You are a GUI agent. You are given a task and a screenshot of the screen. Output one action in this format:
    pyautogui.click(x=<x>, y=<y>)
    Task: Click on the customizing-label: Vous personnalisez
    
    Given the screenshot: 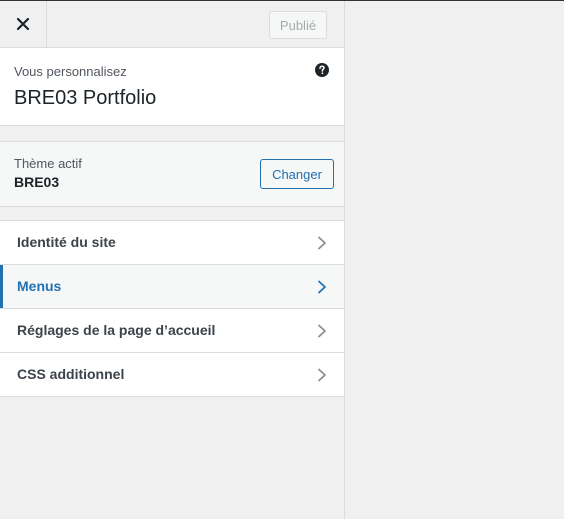 What is the action you would take?
    pyautogui.click(x=70, y=71)
    